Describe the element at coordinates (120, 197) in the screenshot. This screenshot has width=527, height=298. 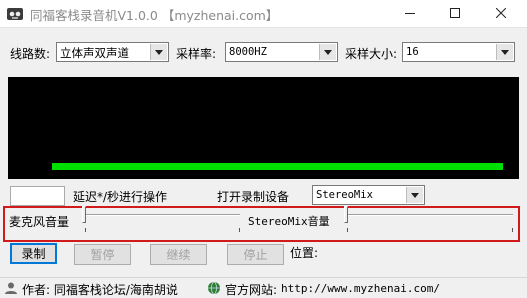
I see `delay-label: 延迟*/秒进行操作` at that location.